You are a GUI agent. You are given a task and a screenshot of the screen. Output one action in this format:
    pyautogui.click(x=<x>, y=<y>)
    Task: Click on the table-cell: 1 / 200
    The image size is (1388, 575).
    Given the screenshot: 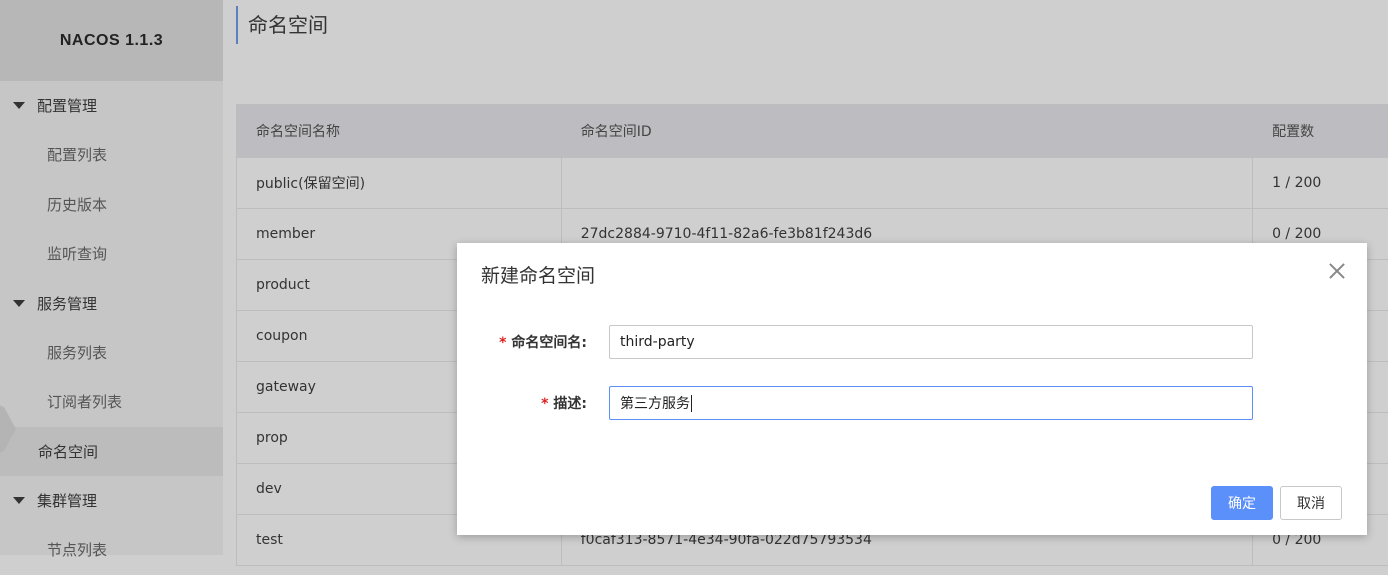 What is the action you would take?
    pyautogui.click(x=1320, y=183)
    